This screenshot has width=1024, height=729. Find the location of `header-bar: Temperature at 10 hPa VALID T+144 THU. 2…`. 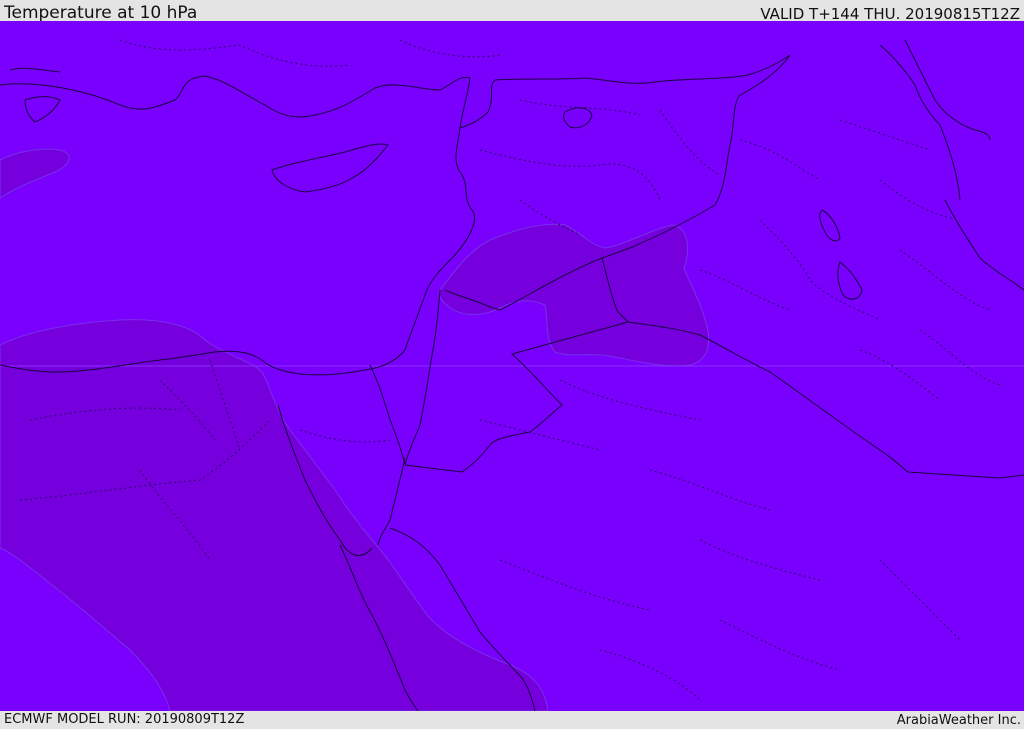

header-bar: Temperature at 10 hPa VALID T+144 THU. 2… is located at coordinates (512, 11).